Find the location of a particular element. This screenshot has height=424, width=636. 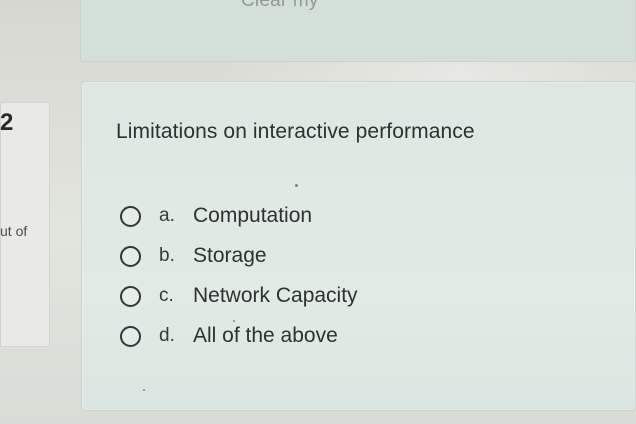

radio-button-c is located at coordinates (130, 296).